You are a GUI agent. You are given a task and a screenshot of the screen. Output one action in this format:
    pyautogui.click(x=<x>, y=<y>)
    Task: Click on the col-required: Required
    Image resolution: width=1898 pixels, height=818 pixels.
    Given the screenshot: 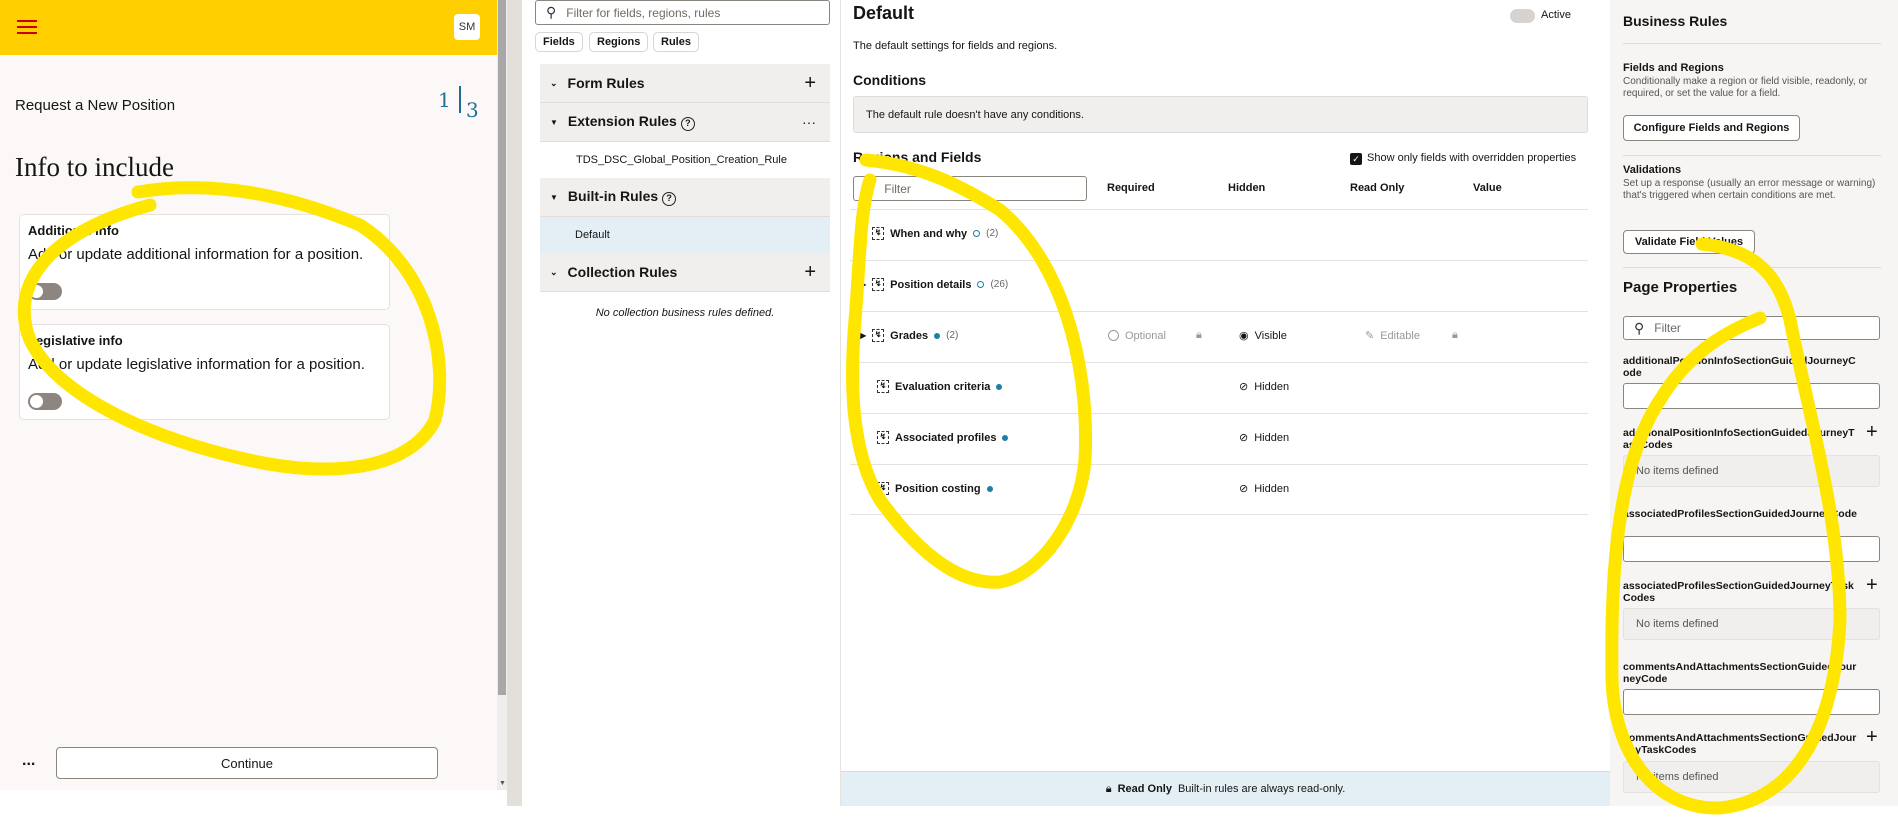 What is the action you would take?
    pyautogui.click(x=1131, y=188)
    